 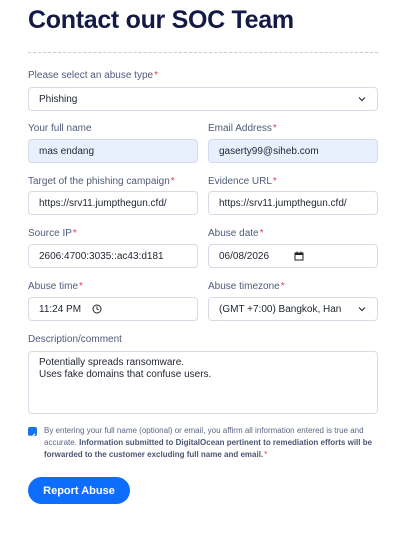 I want to click on description-line: Uses fake domains that confuse users., so click(x=125, y=374).